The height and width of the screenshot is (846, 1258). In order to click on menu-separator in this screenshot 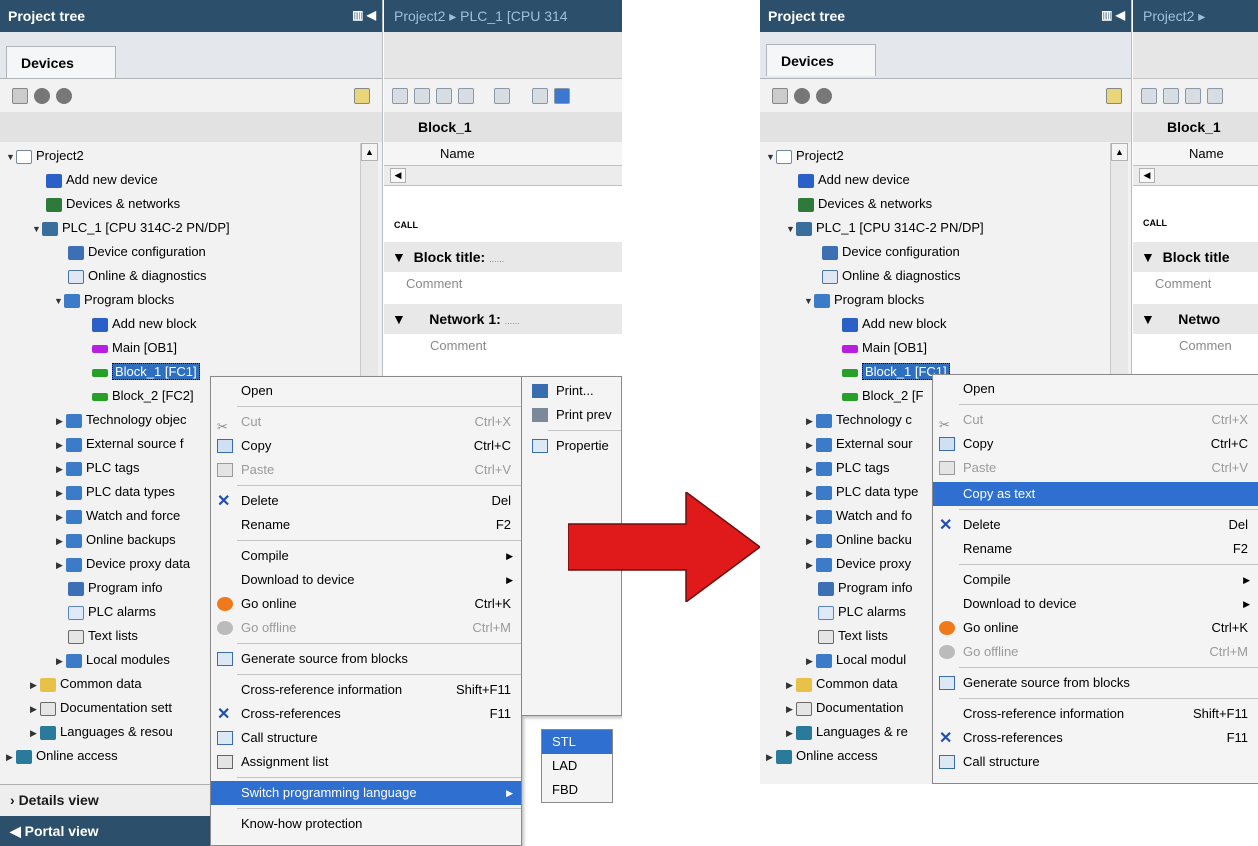, I will do `click(379, 406)`.